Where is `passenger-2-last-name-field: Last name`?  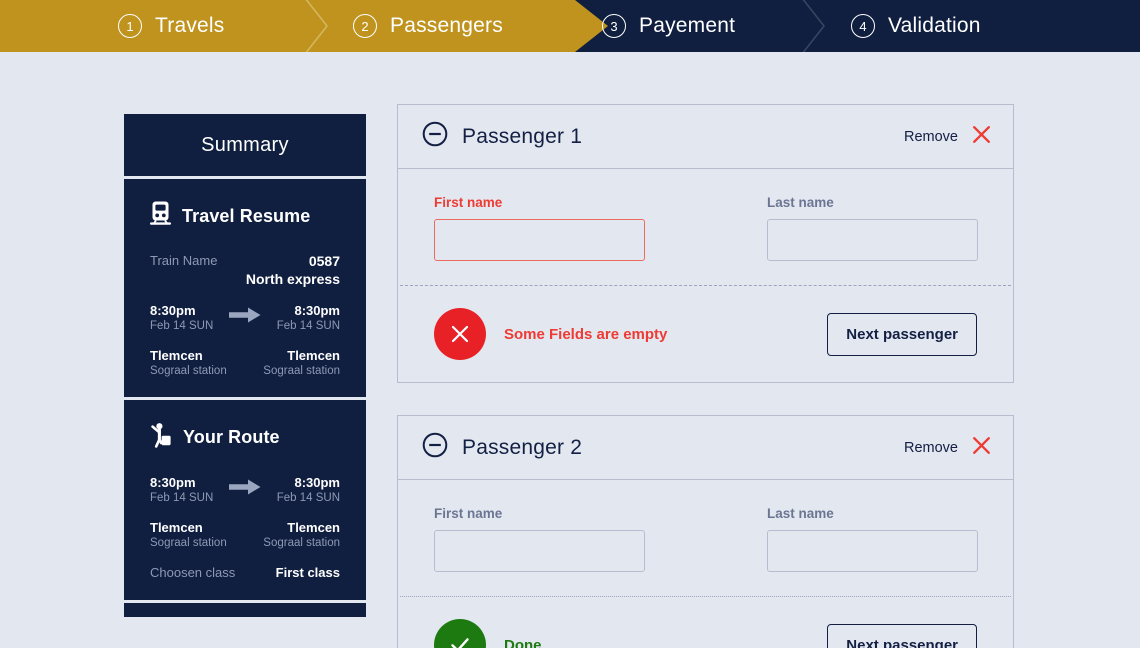
passenger-2-last-name-field: Last name is located at coordinates (872, 539).